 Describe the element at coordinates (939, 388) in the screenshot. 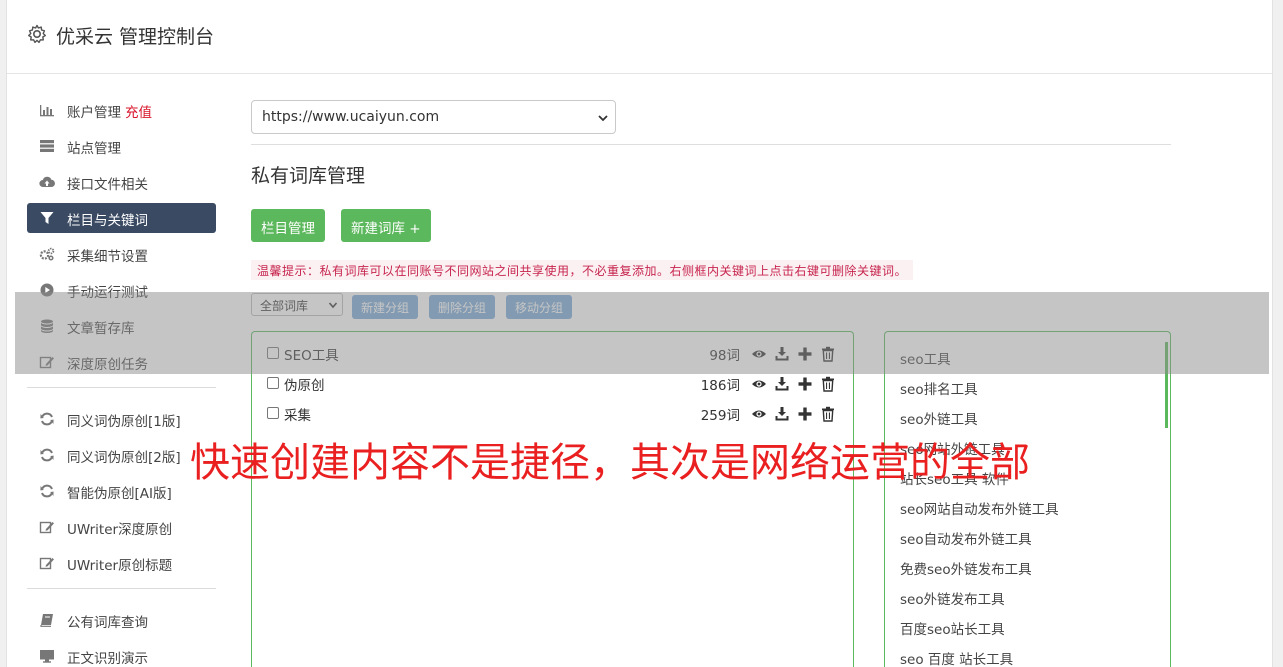

I see `keyword-item: seo排名工具` at that location.